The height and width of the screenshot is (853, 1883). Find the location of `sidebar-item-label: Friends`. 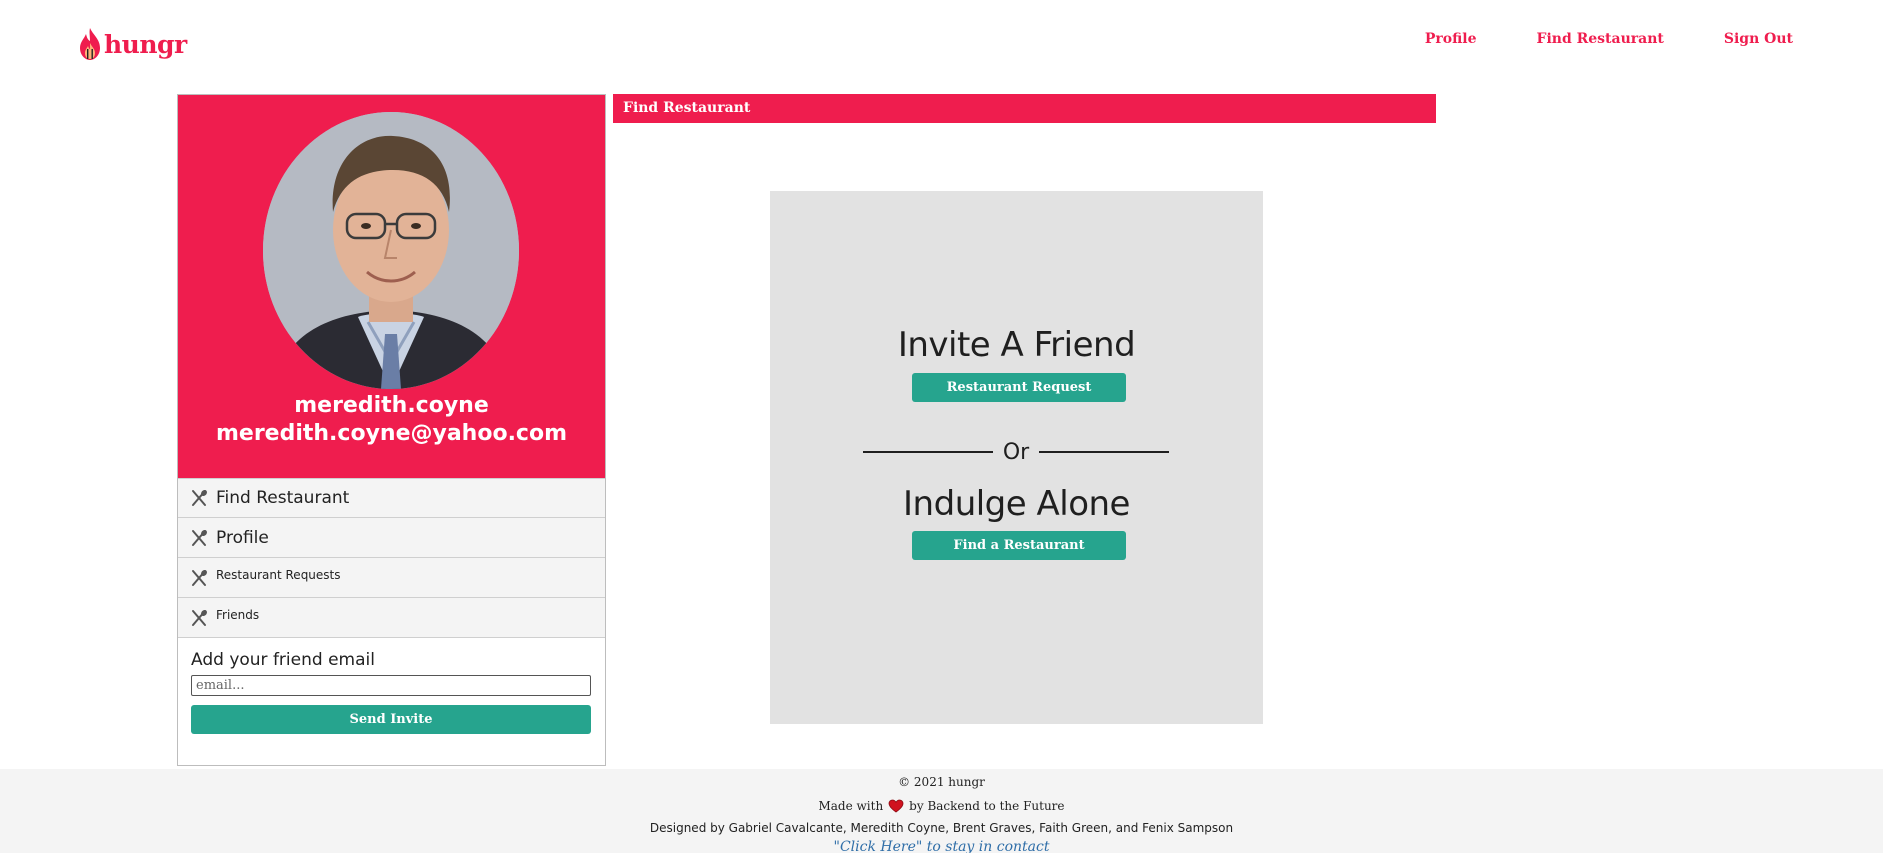

sidebar-item-label: Friends is located at coordinates (238, 614).